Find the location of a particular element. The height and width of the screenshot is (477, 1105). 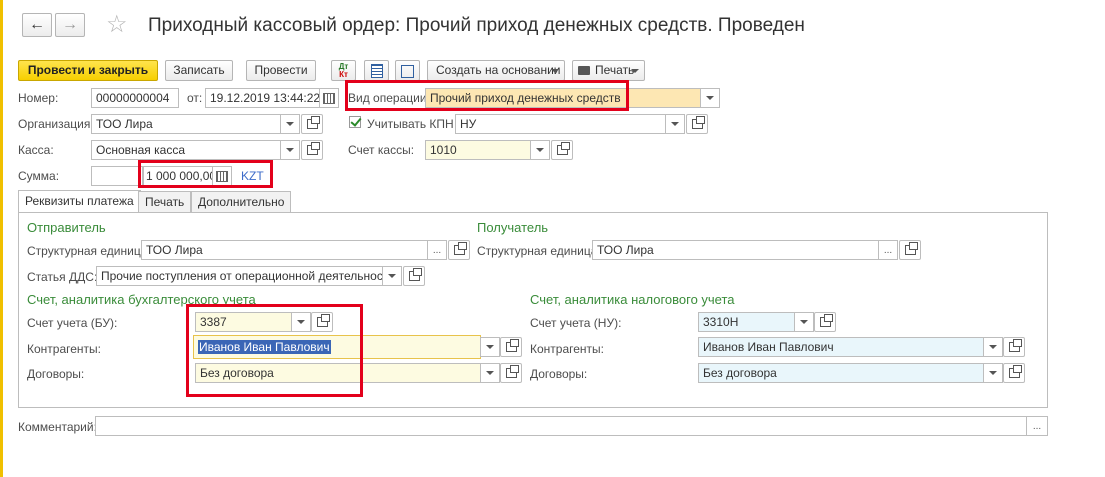

tab-print: Печать is located at coordinates (165, 202).